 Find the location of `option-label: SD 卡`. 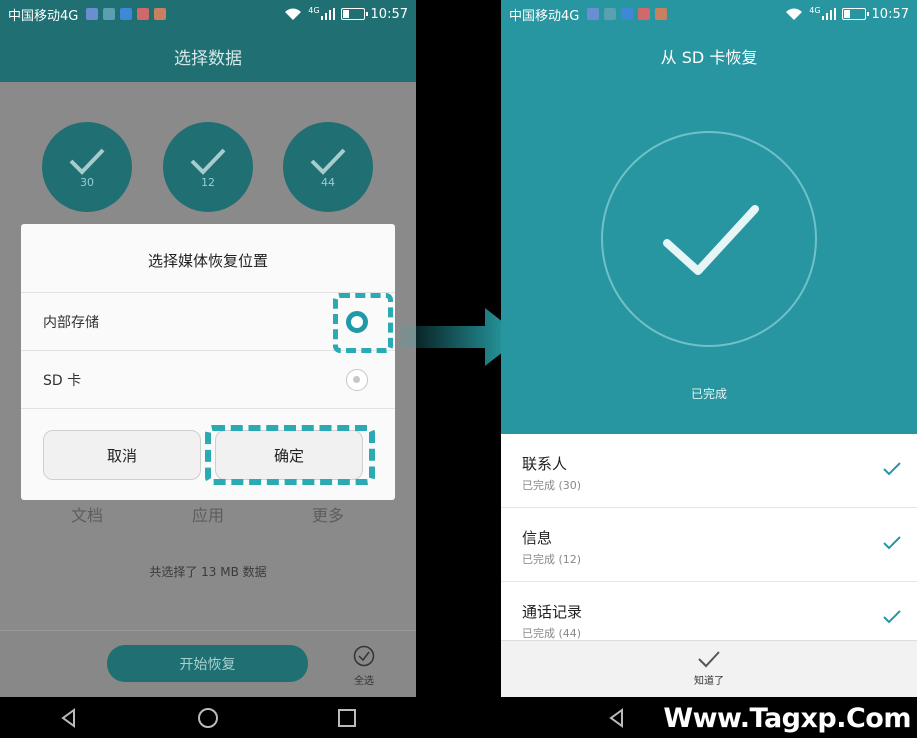

option-label: SD 卡 is located at coordinates (62, 380).